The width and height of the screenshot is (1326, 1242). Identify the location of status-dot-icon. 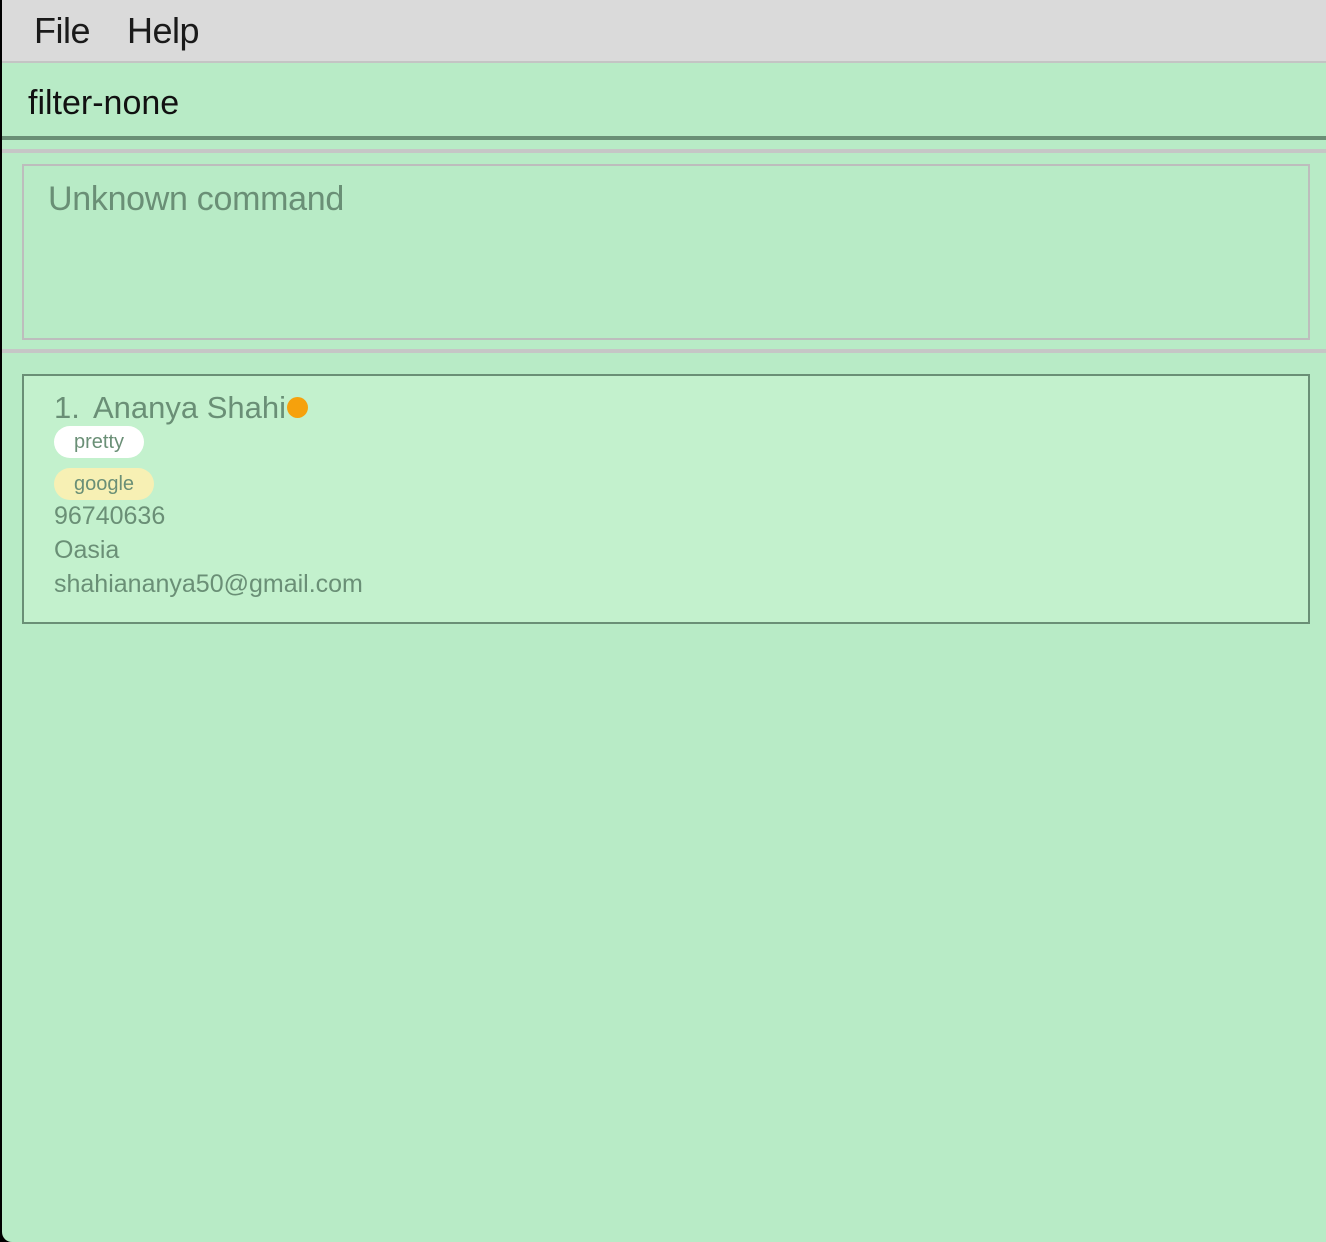
(297, 407).